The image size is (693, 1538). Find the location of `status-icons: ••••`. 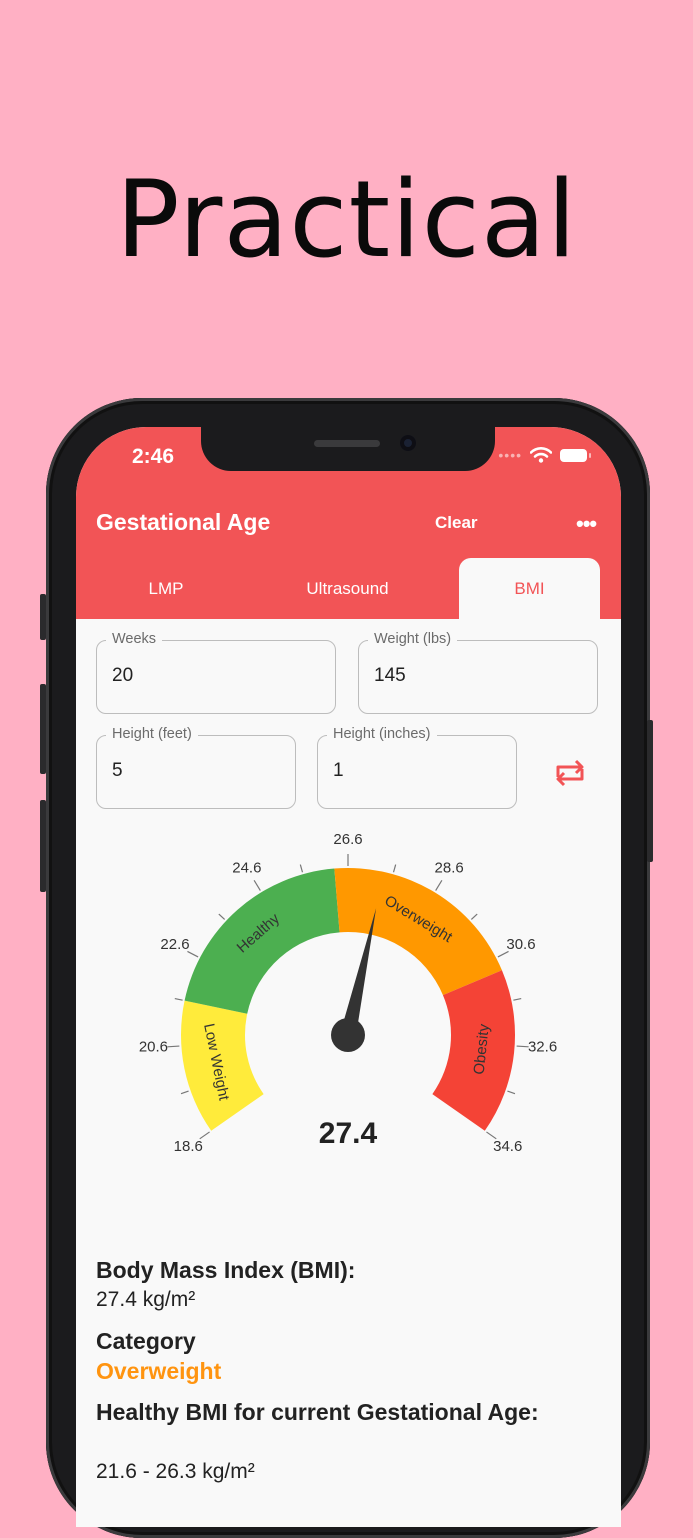

status-icons: •••• is located at coordinates (544, 455).